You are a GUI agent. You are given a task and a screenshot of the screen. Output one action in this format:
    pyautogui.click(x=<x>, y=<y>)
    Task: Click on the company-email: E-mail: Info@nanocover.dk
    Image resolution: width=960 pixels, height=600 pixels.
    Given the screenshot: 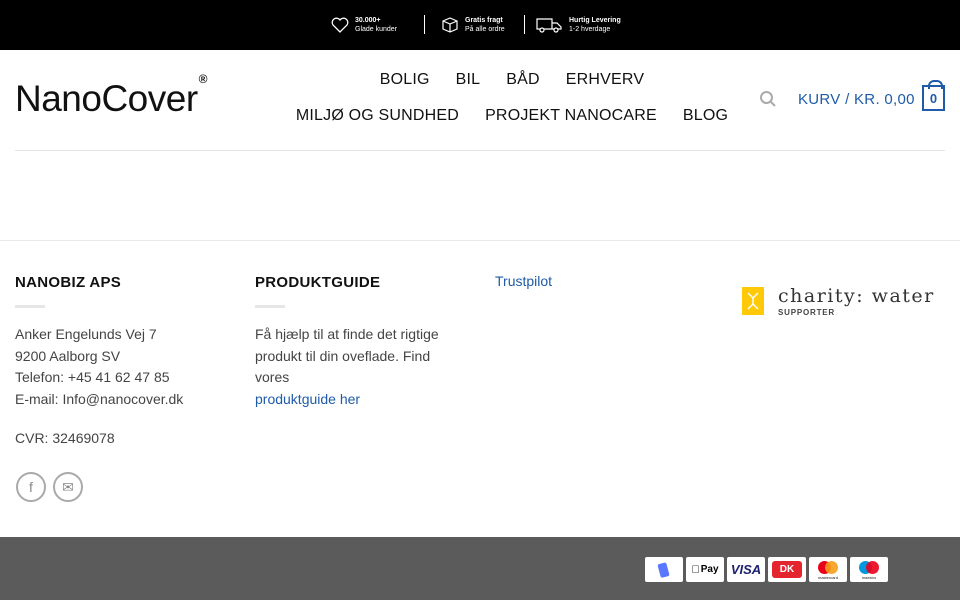 What is the action you would take?
    pyautogui.click(x=99, y=398)
    